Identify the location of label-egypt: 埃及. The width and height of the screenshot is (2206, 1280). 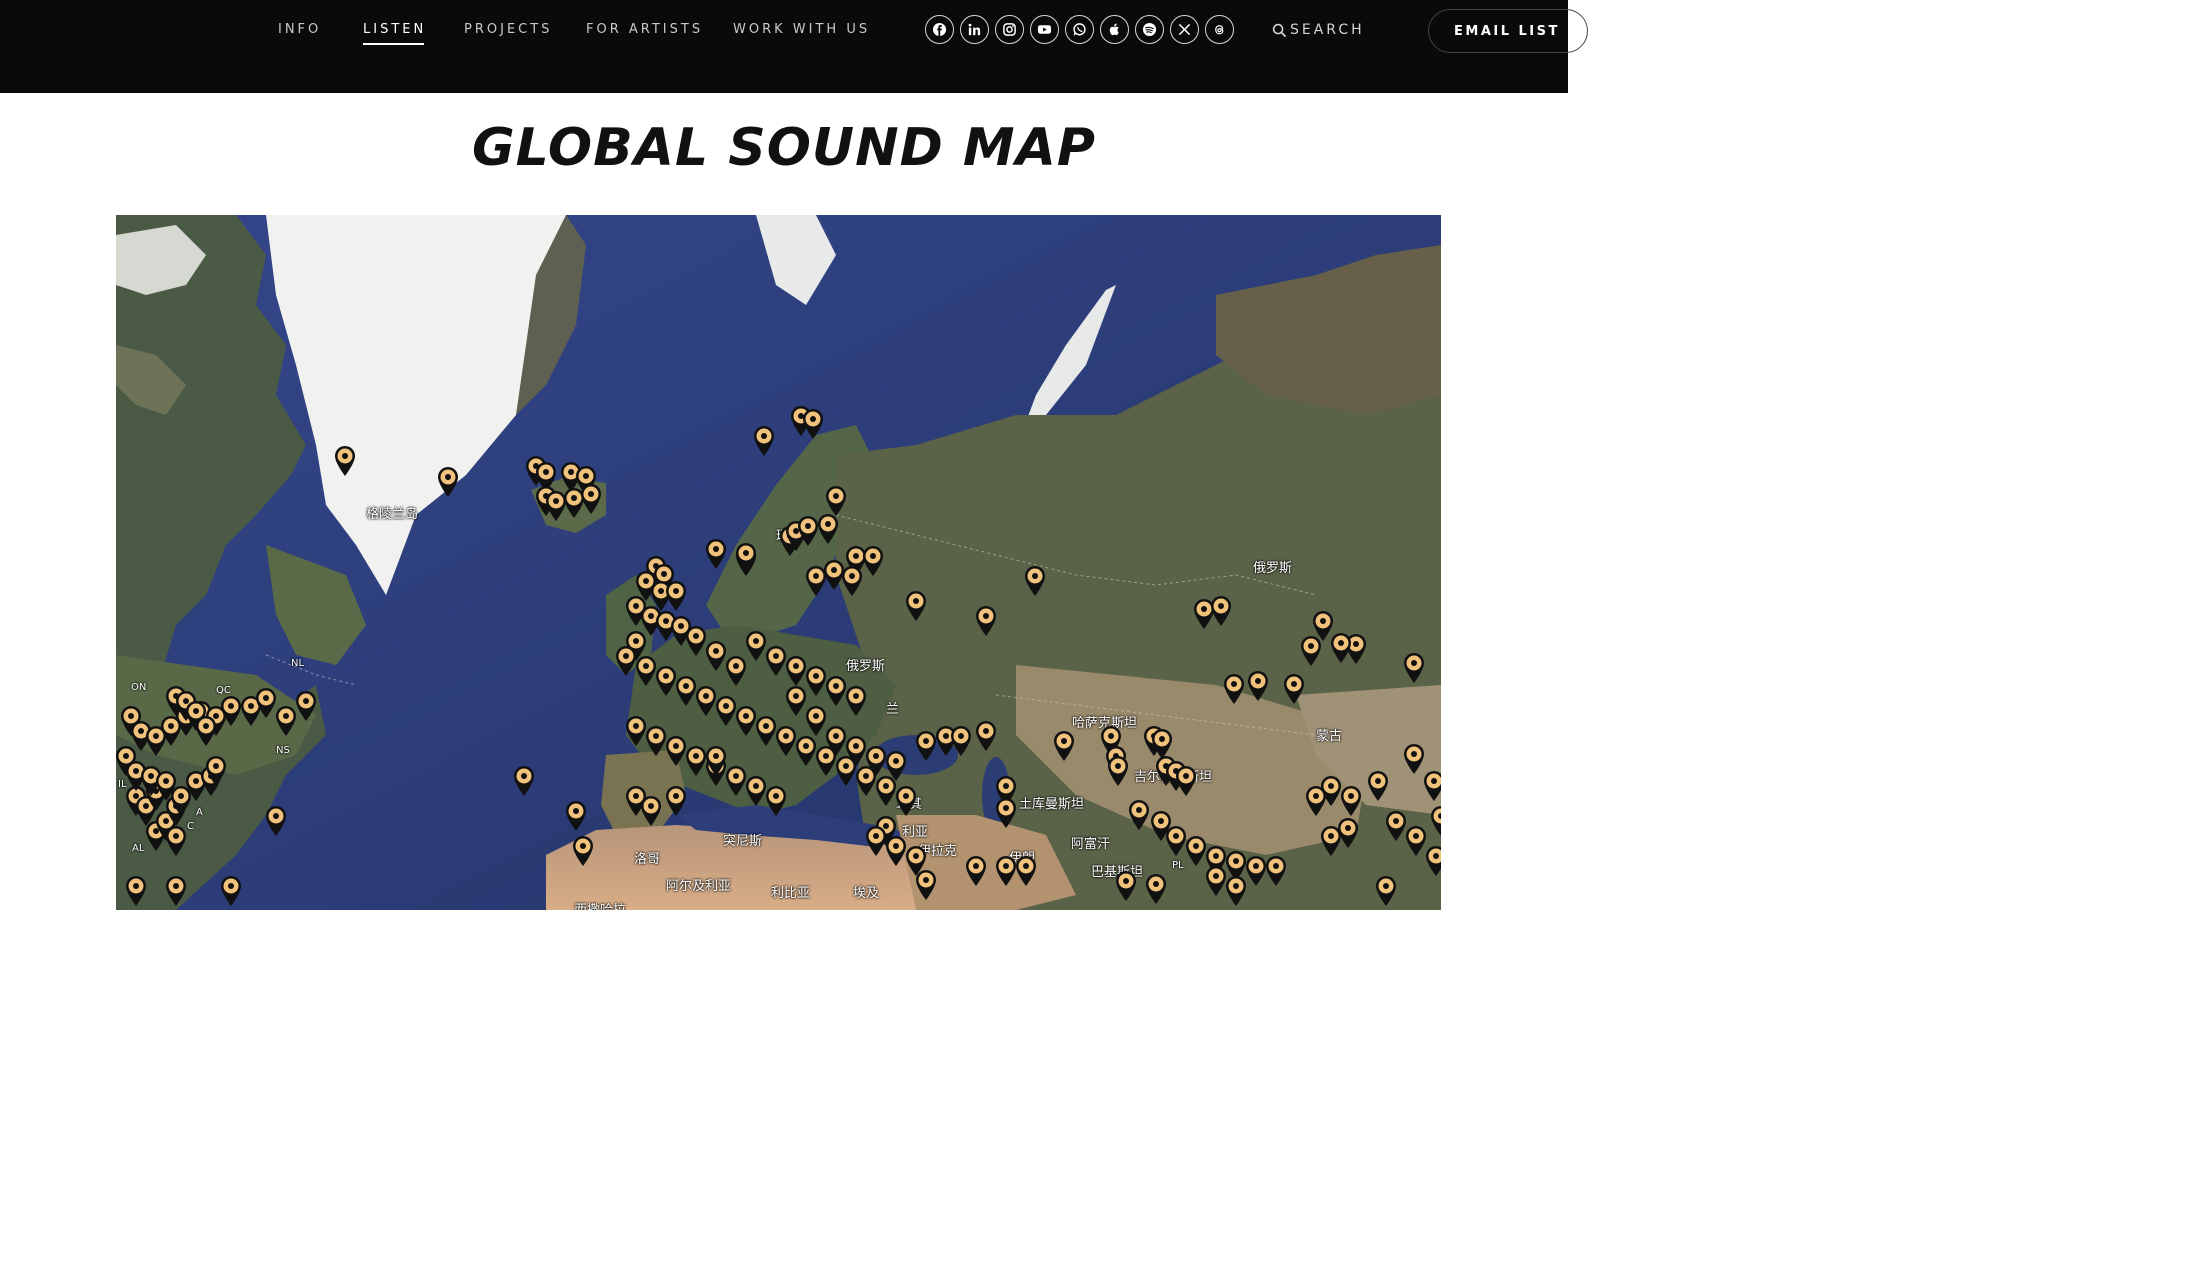
(866, 893).